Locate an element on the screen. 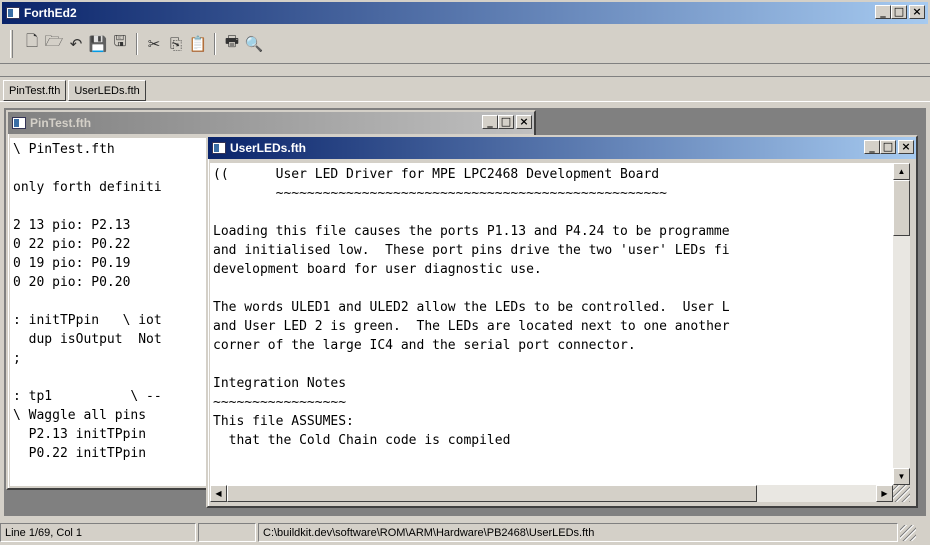 Image resolution: width=930 pixels, height=545 pixels. code-line: dup isOutput Not is located at coordinates (111, 339).